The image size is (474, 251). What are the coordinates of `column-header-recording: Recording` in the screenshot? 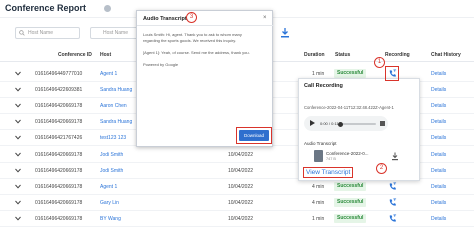 It's located at (397, 55).